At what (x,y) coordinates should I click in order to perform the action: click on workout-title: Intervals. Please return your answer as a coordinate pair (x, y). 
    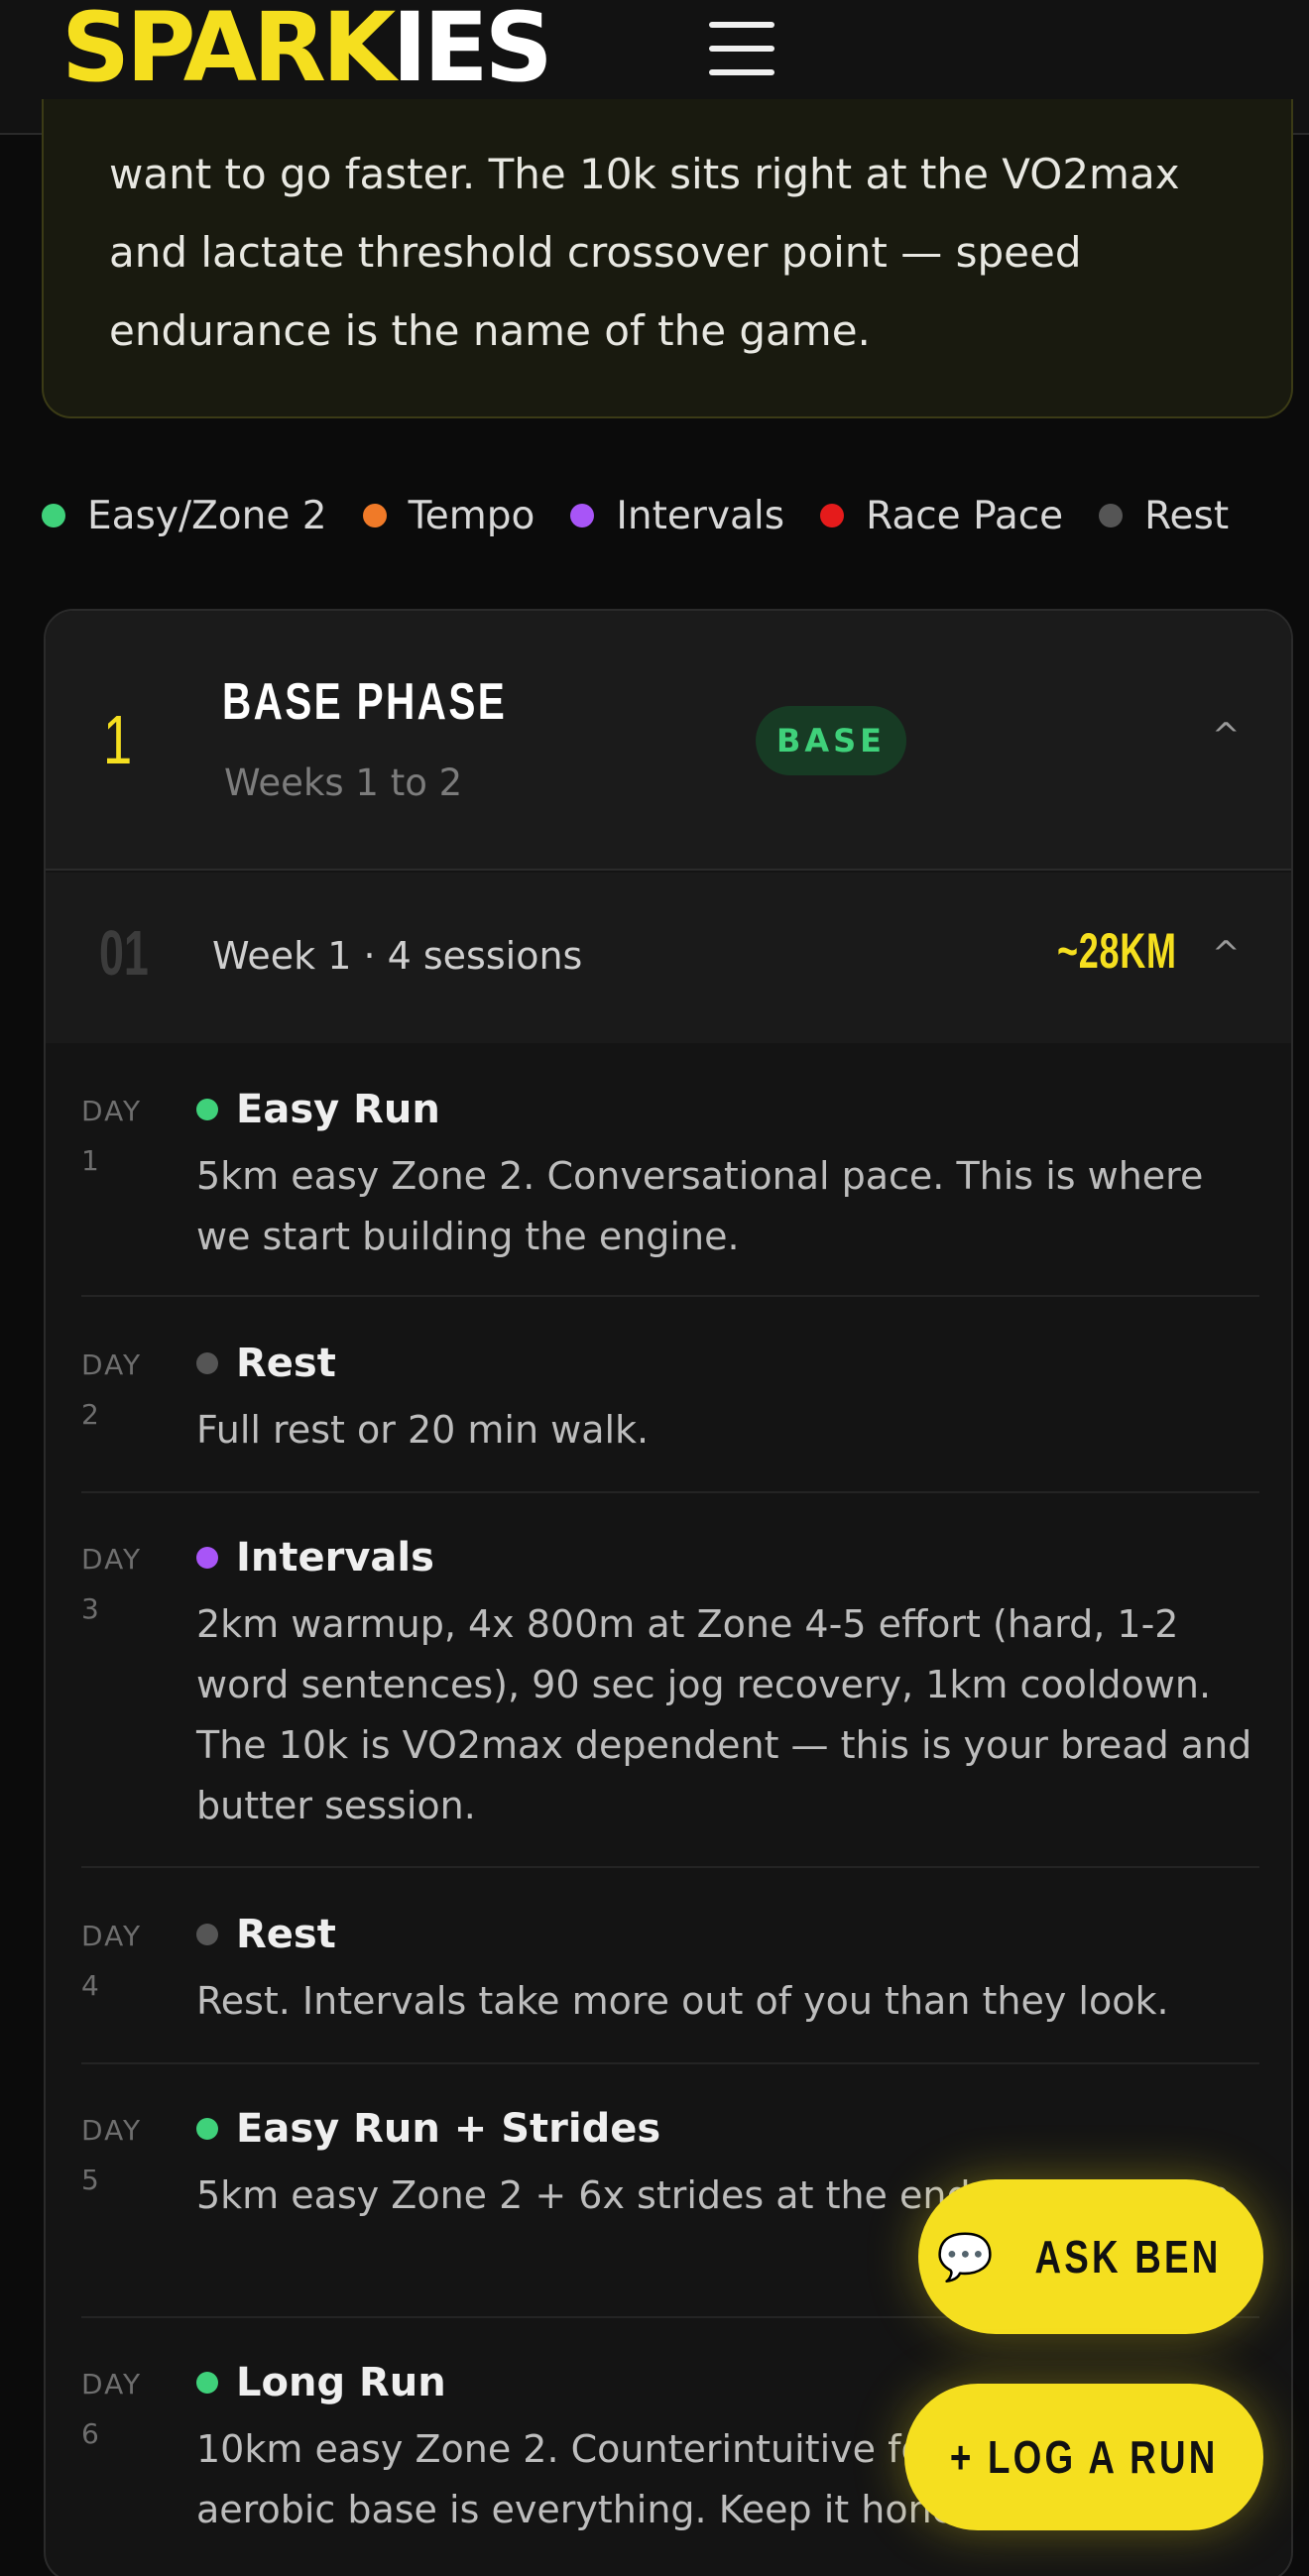
    Looking at the image, I should click on (315, 1558).